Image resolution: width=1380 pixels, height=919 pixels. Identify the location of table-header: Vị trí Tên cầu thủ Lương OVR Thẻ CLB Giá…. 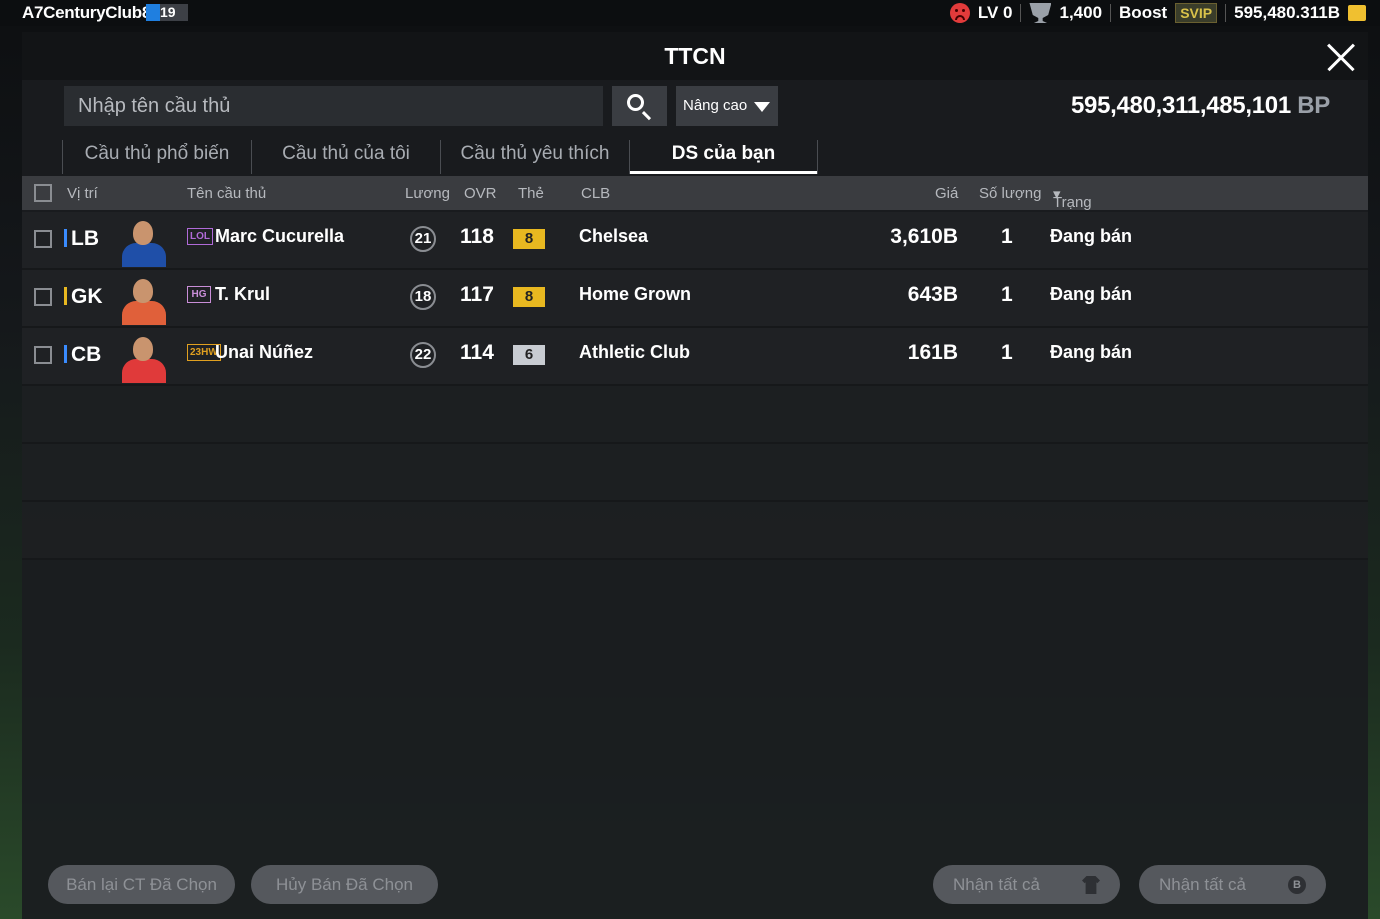
(695, 202).